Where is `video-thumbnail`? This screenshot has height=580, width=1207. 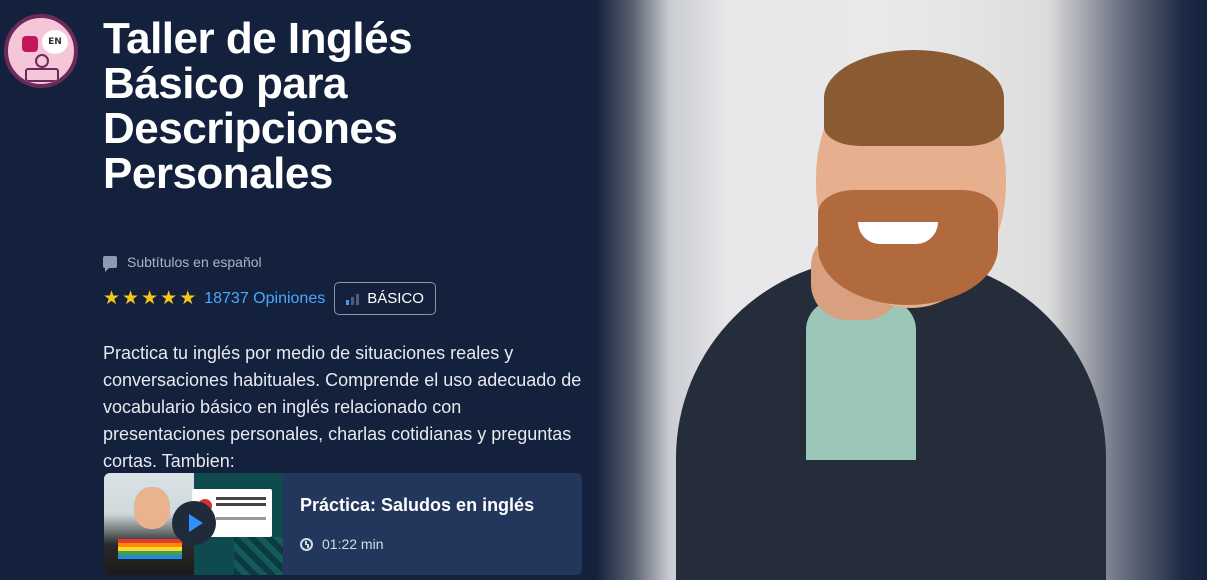 video-thumbnail is located at coordinates (193, 524).